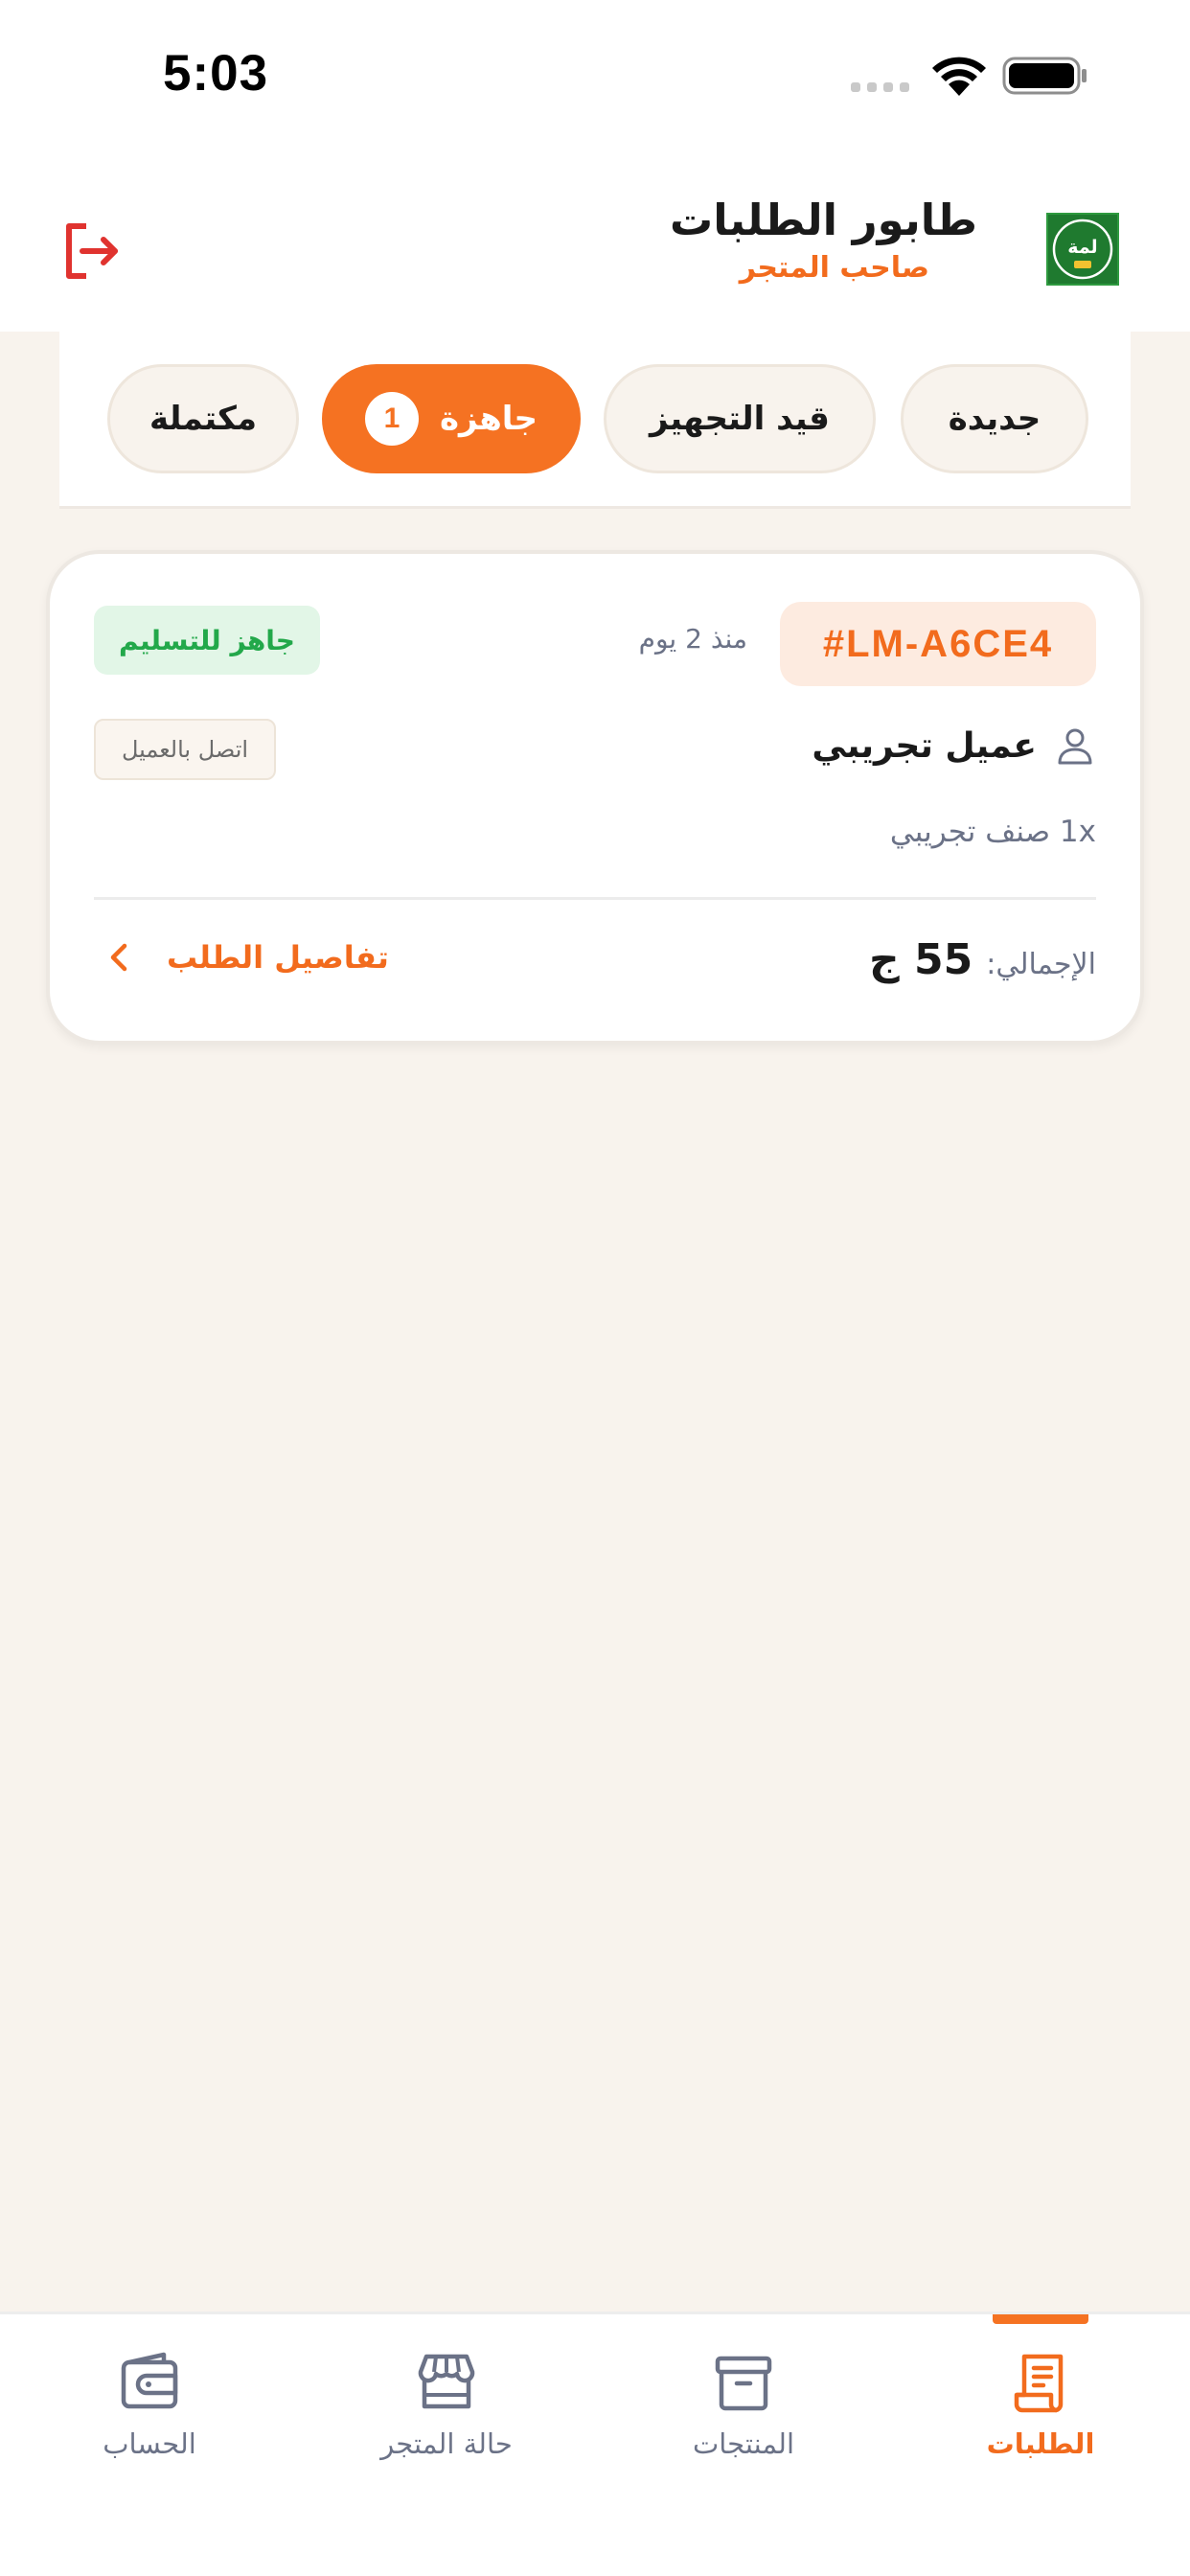 The height and width of the screenshot is (2576, 1190). Describe the element at coordinates (447, 2443) in the screenshot. I see `nav-label: حالة المتجر` at that location.